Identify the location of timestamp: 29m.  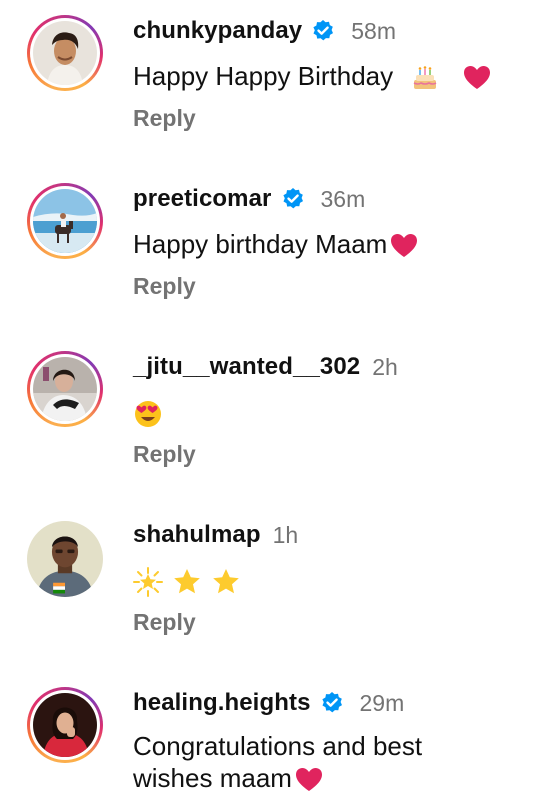
(382, 702).